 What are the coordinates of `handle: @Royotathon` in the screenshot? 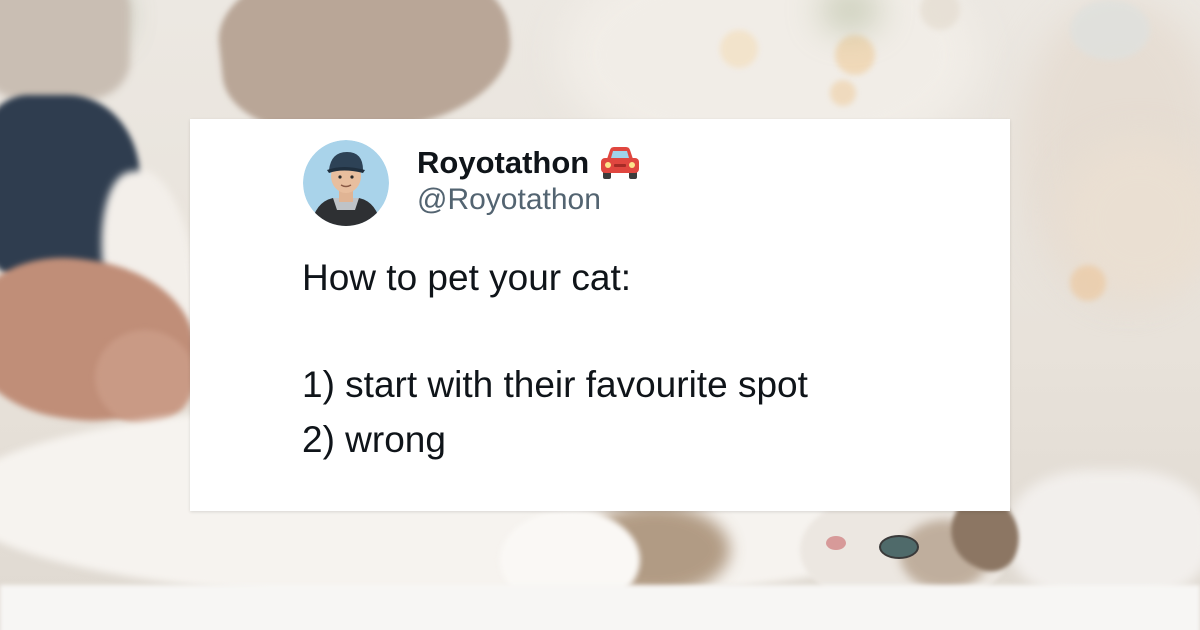 It's located at (509, 200).